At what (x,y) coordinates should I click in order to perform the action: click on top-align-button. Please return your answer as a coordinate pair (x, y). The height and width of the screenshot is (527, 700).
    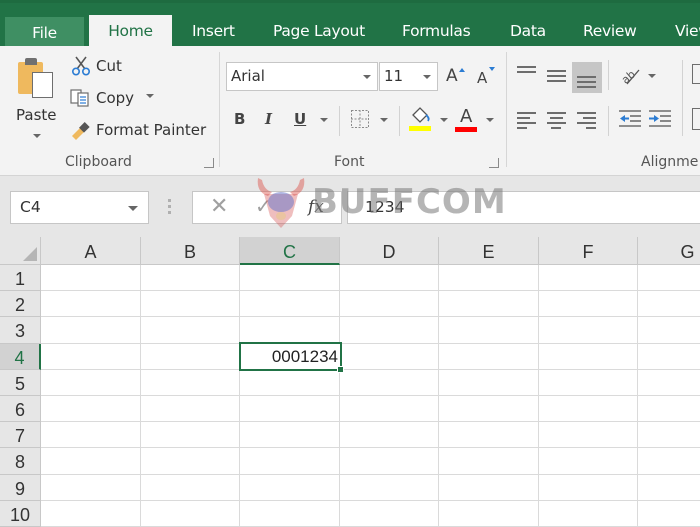
    Looking at the image, I should click on (527, 74).